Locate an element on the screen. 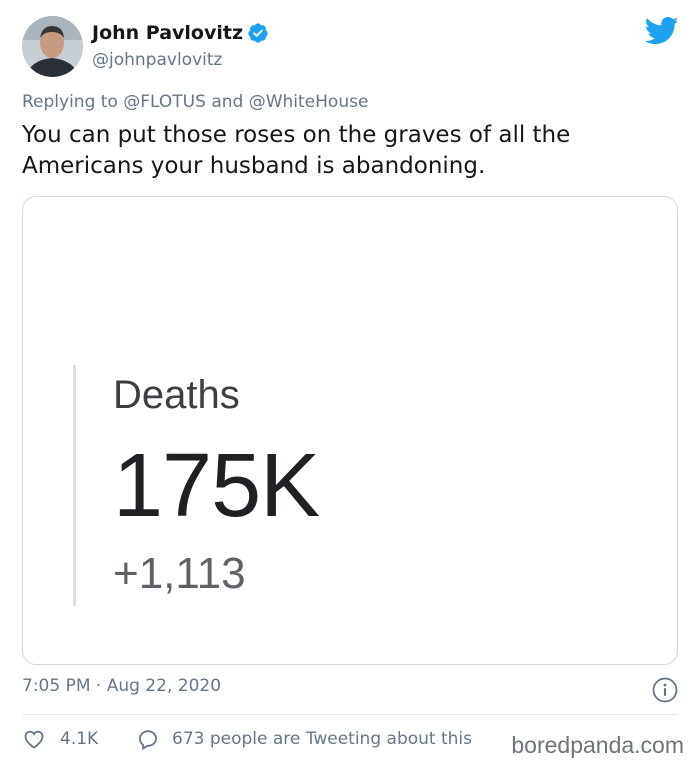 The width and height of the screenshot is (700, 767). comment-icon is located at coordinates (148, 740).